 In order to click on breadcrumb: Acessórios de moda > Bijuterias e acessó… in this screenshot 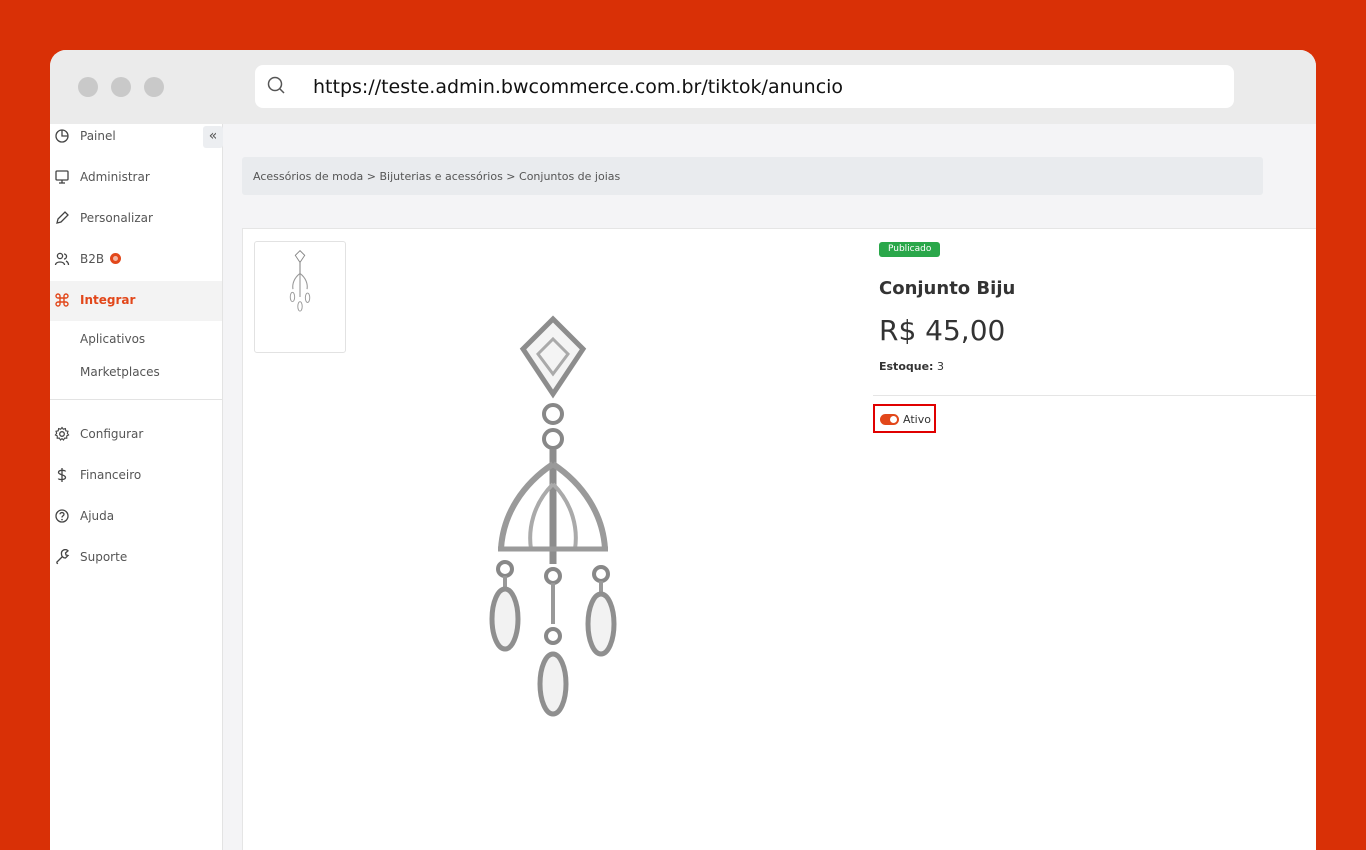, I will do `click(752, 176)`.